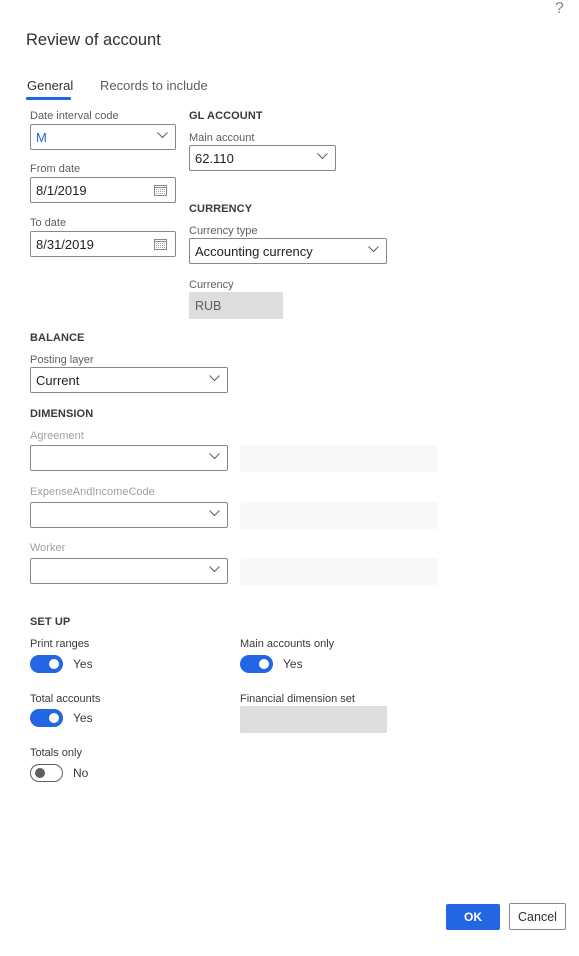 The width and height of the screenshot is (579, 956). Describe the element at coordinates (339, 458) in the screenshot. I see `agreement-description` at that location.